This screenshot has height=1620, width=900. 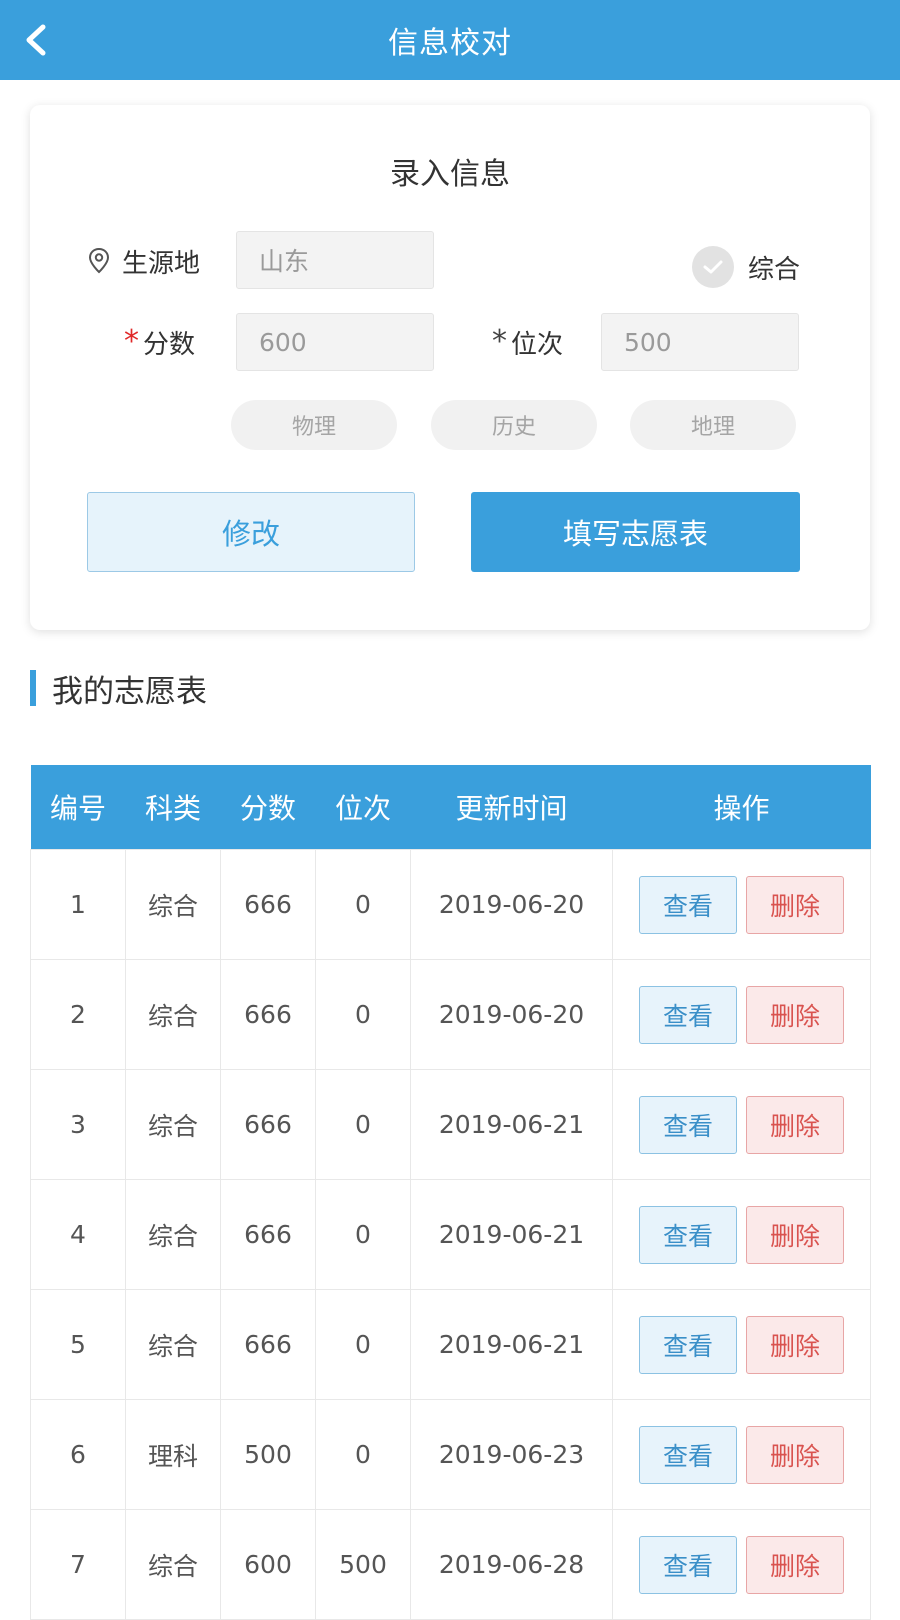 I want to click on table-row: 1 综合 666 0 2019-06-20 查看 删除, so click(x=450, y=904).